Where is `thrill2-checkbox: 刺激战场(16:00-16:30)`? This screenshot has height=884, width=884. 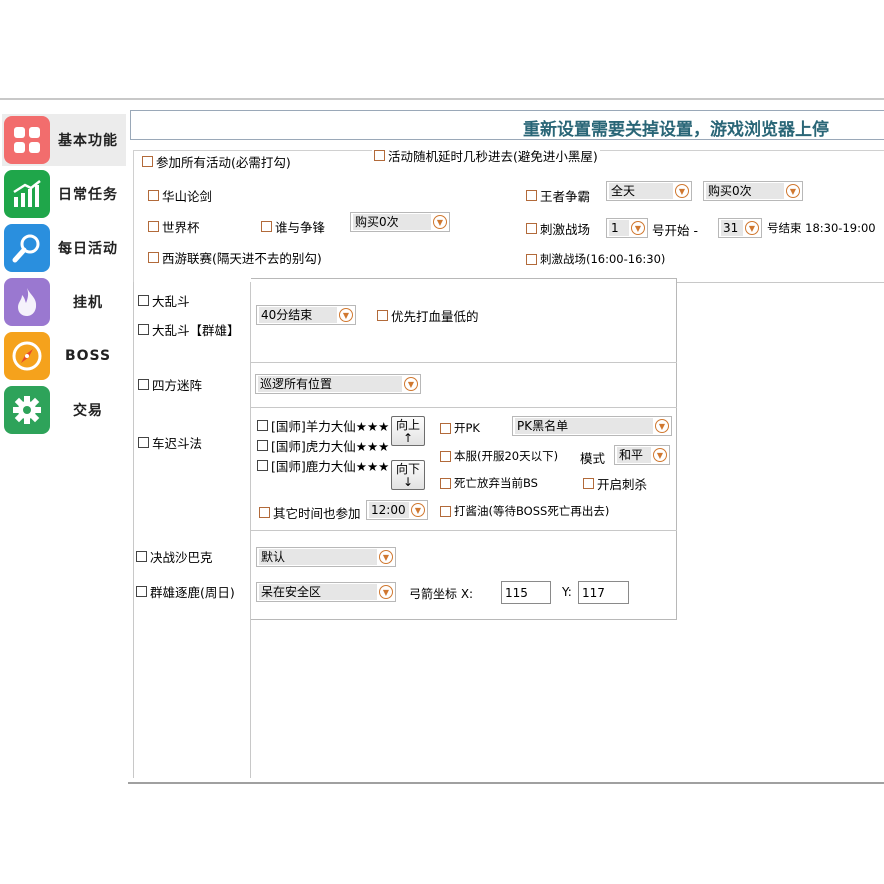
thrill2-checkbox: 刺激战场(16:00-16:30) is located at coordinates (595, 259).